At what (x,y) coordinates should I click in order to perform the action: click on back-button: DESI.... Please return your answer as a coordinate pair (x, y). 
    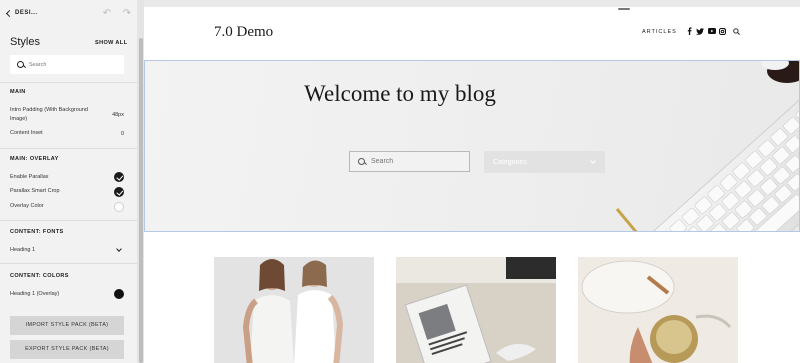
    Looking at the image, I should click on (21, 13).